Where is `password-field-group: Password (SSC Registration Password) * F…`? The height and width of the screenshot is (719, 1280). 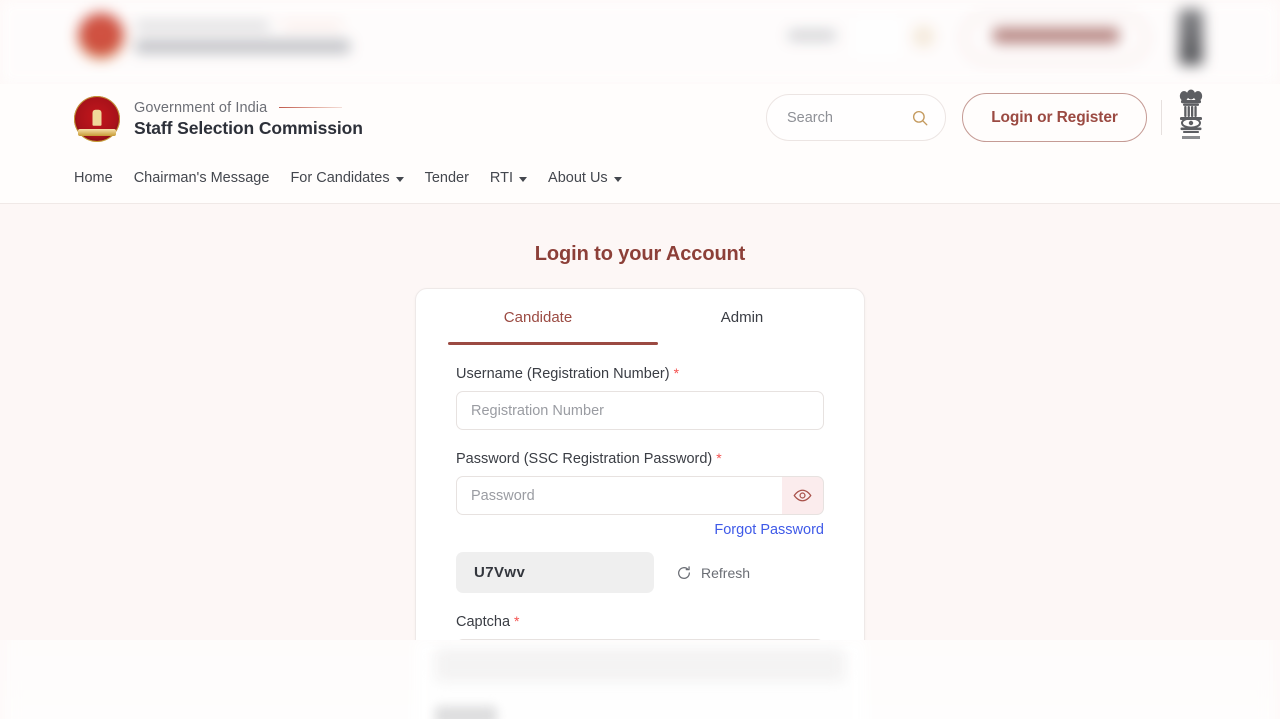
password-field-group: Password (SSC Registration Password) * F… is located at coordinates (640, 494).